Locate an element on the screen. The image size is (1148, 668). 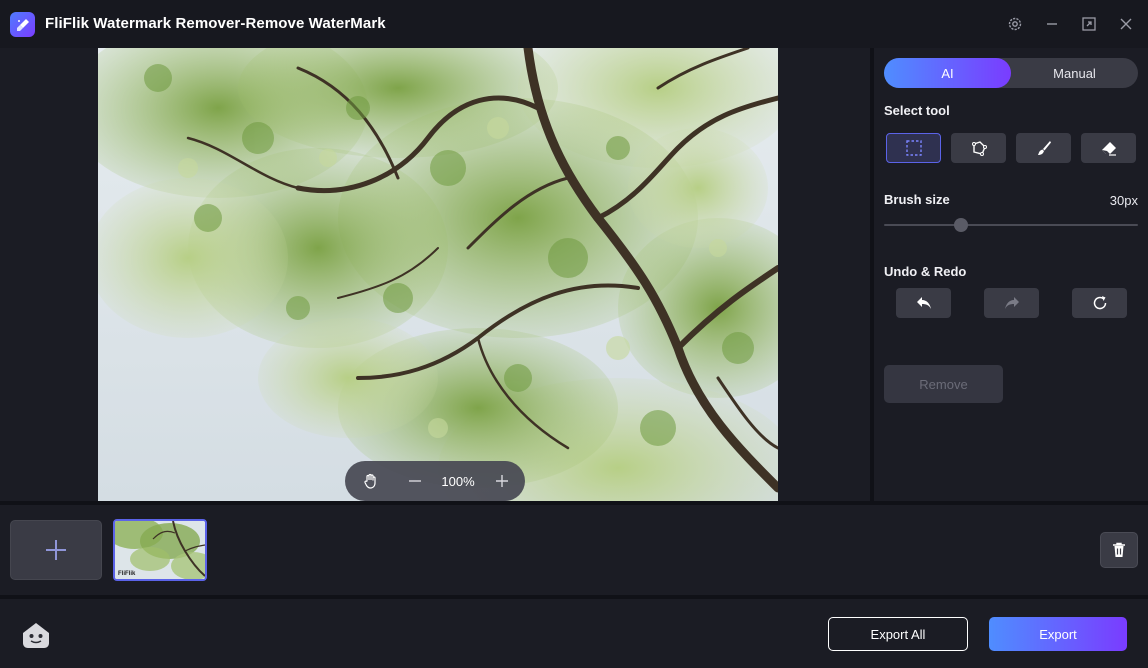
brush-button is located at coordinates (1043, 148).